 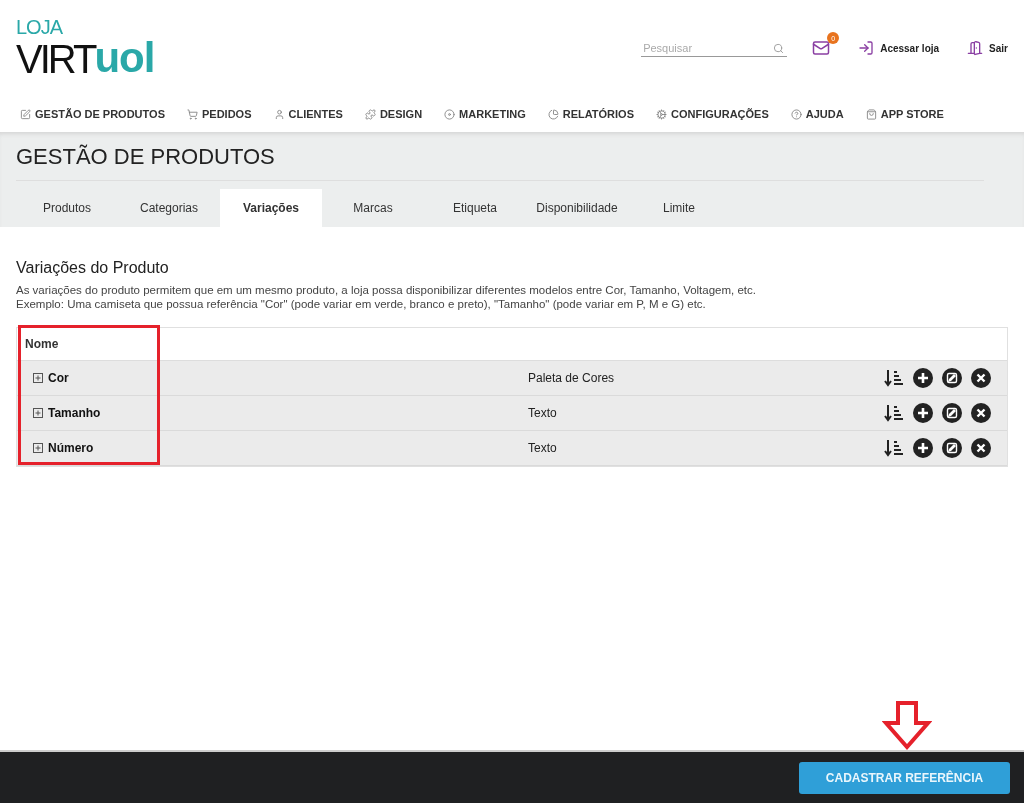 I want to click on mail-icon, so click(x=821, y=48).